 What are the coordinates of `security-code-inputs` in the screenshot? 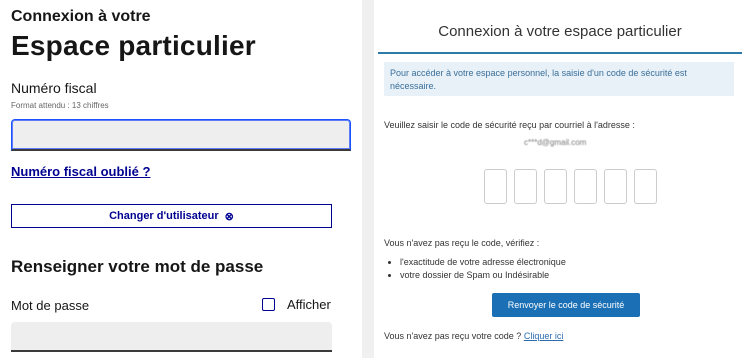 It's located at (570, 186).